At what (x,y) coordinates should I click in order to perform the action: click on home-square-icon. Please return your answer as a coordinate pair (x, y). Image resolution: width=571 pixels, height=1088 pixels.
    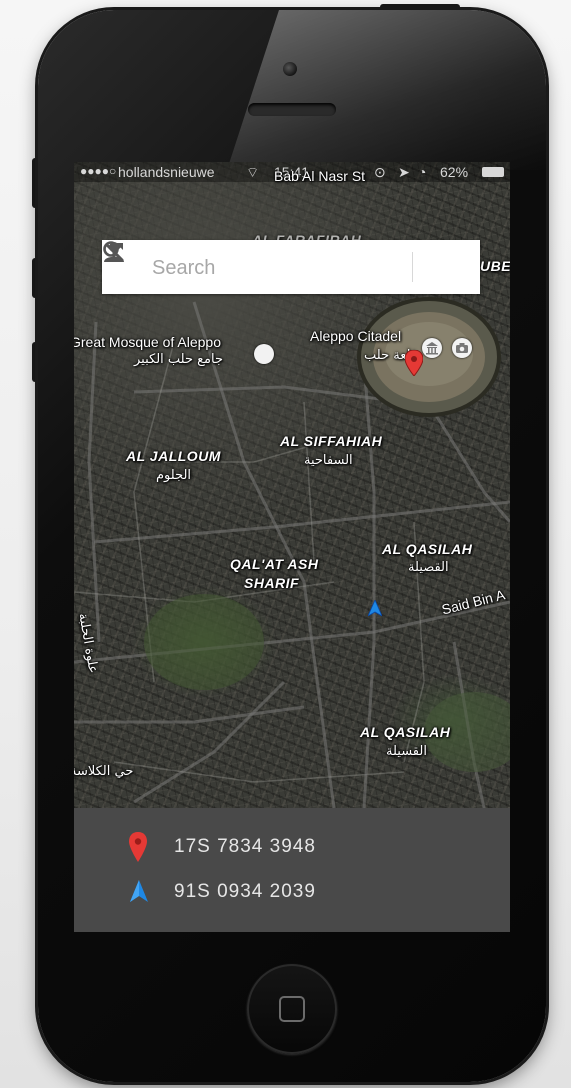
    Looking at the image, I should click on (292, 1009).